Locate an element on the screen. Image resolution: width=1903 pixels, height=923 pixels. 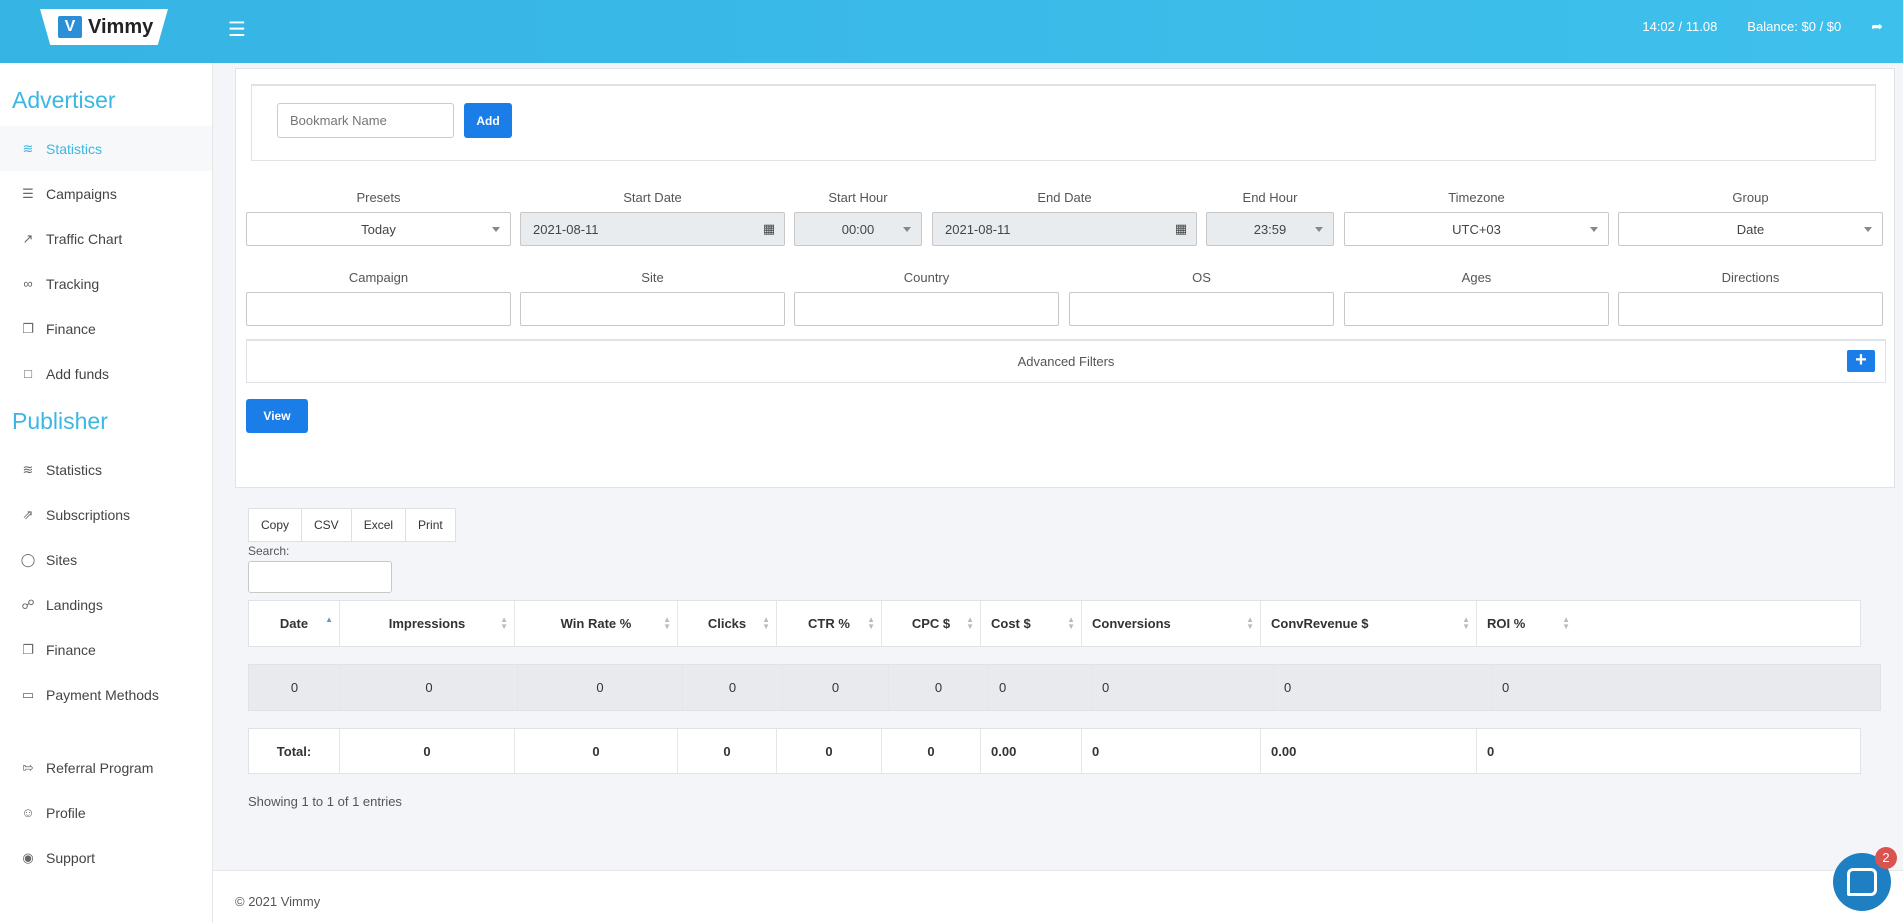
plus-icon: + is located at coordinates (1861, 361).